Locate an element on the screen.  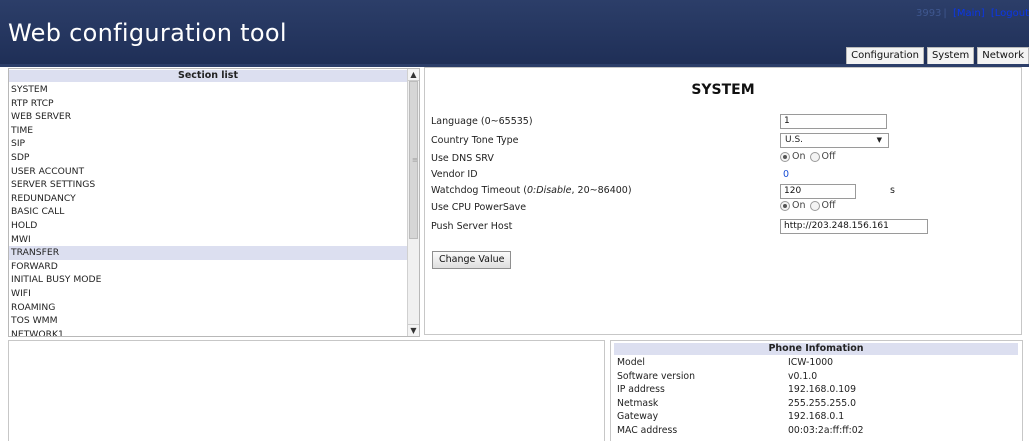
section-item-wifi: WIFI is located at coordinates (209, 294).